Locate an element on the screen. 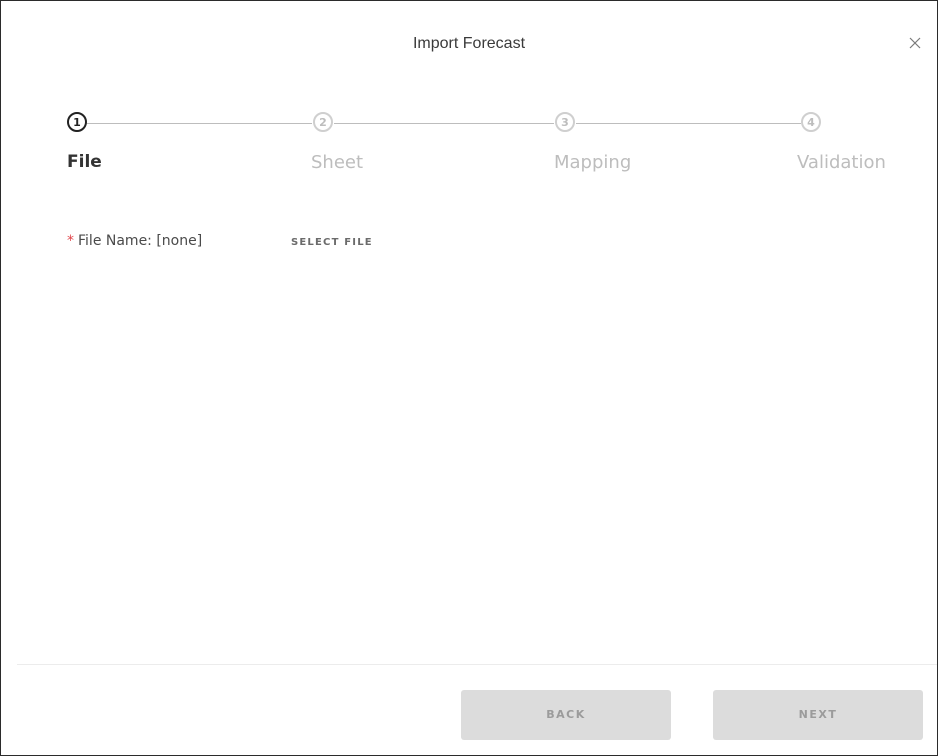 The image size is (938, 756). file-name-label: File Name: [none] is located at coordinates (140, 241).